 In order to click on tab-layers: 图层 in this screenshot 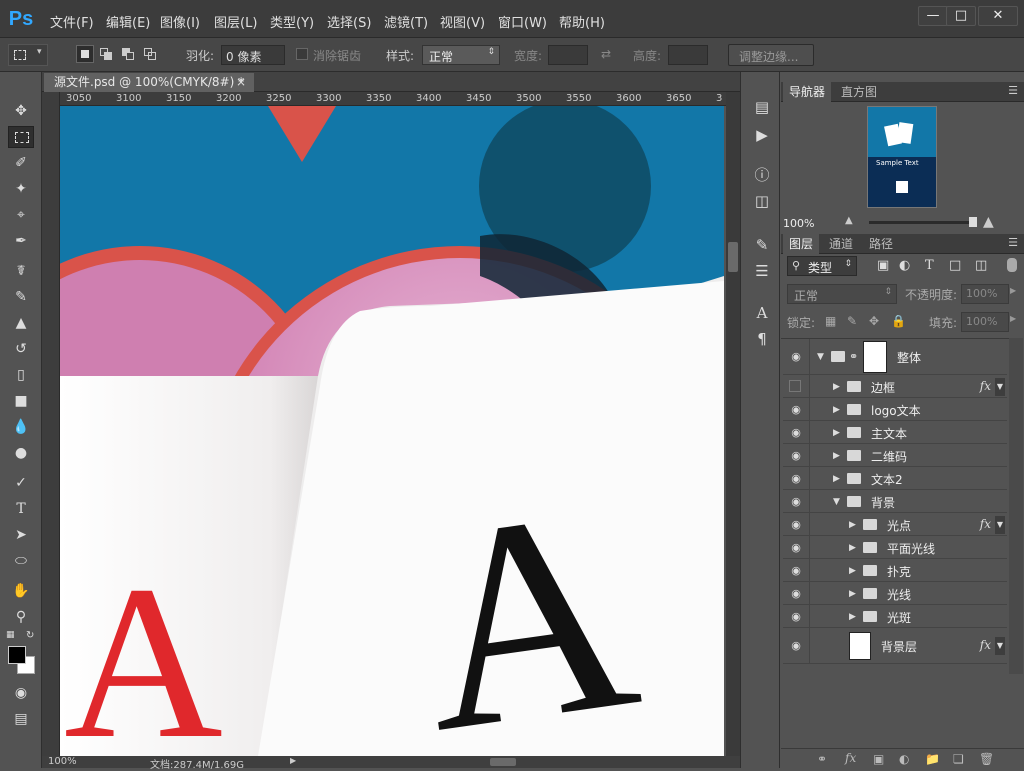, I will do `click(801, 244)`.